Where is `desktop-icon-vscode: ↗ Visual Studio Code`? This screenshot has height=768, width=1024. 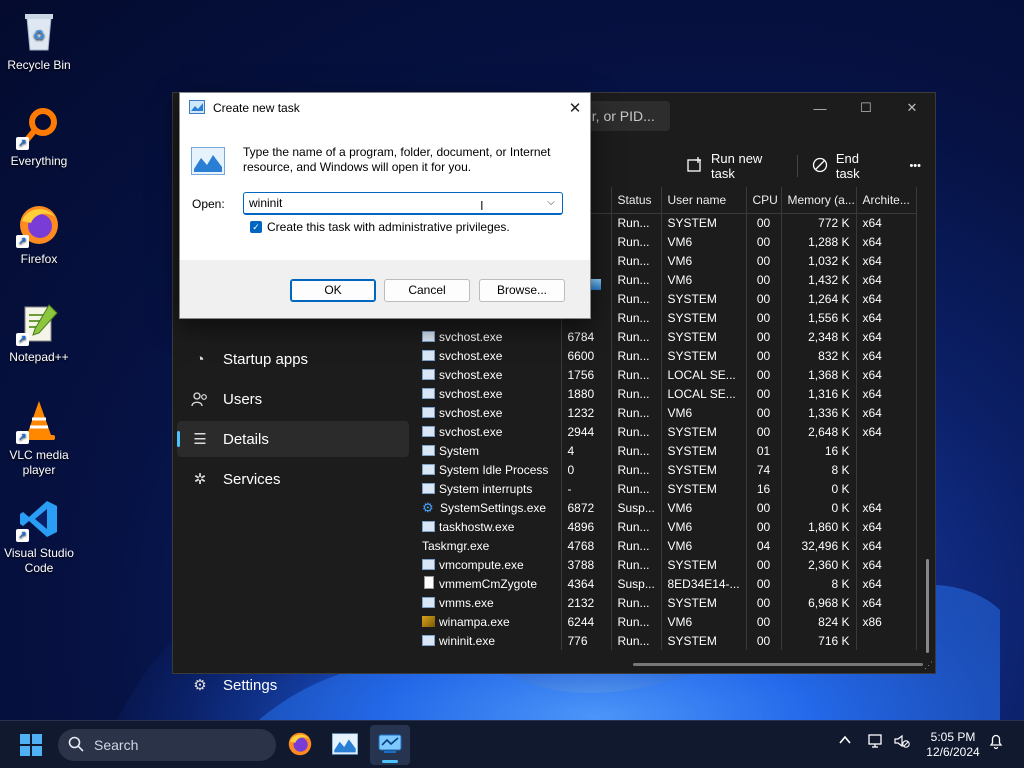 desktop-icon-vscode: ↗ Visual Studio Code is located at coordinates (39, 536).